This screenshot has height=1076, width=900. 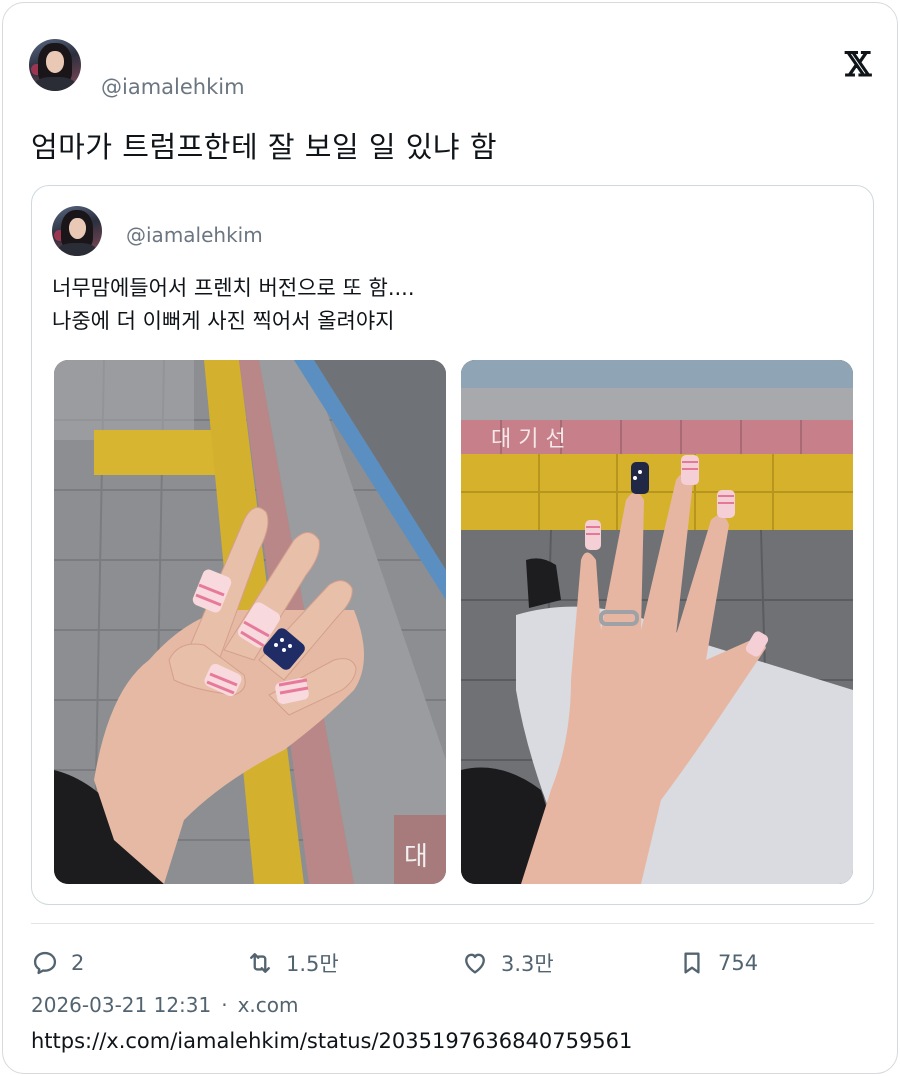 I want to click on avatar, so click(x=55, y=65).